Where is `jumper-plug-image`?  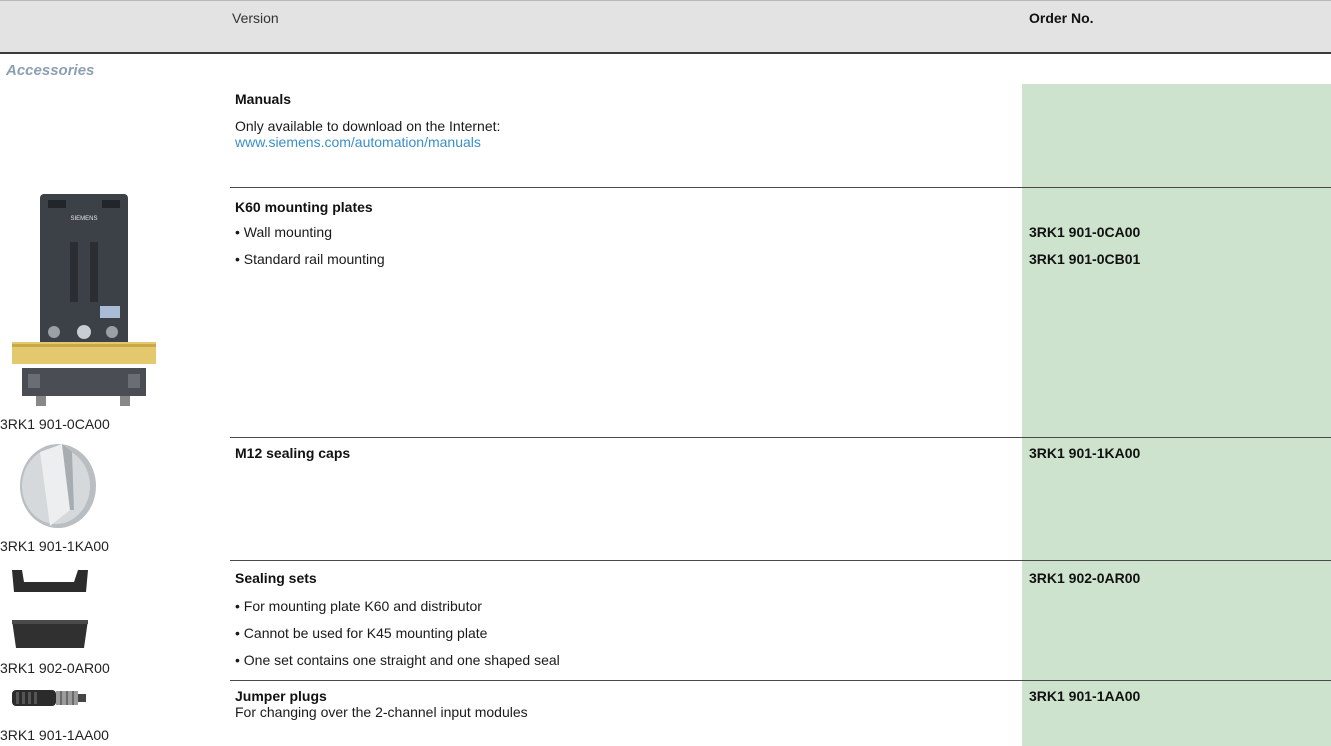 jumper-plug-image is located at coordinates (50, 698).